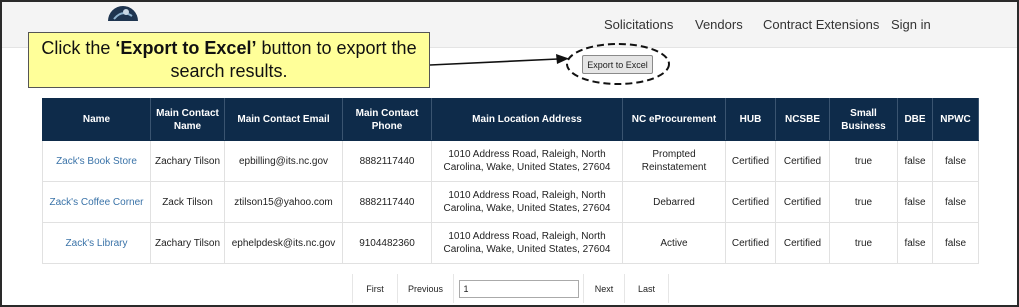  Describe the element at coordinates (283, 119) in the screenshot. I see `col-header-main-contact-email: Main Contact Email` at that location.